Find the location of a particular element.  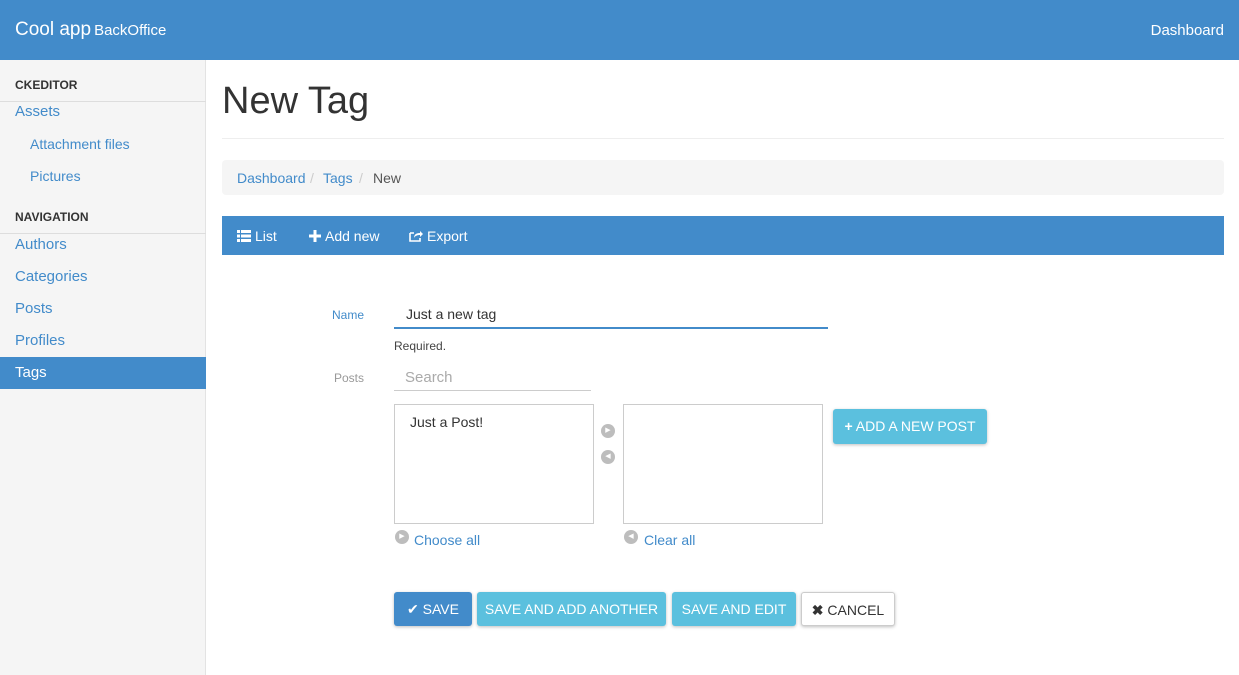

save-label: SAVE is located at coordinates (440, 609).